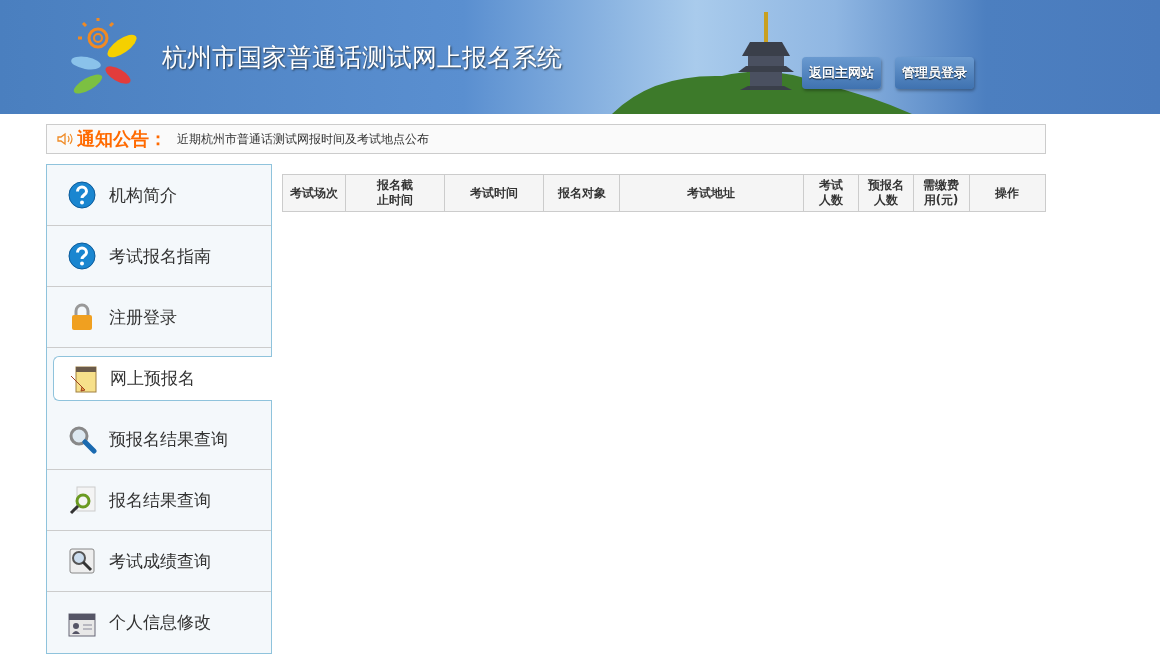 The height and width of the screenshot is (664, 1160). I want to click on sidebar-item: 考试报名指南, so click(159, 256).